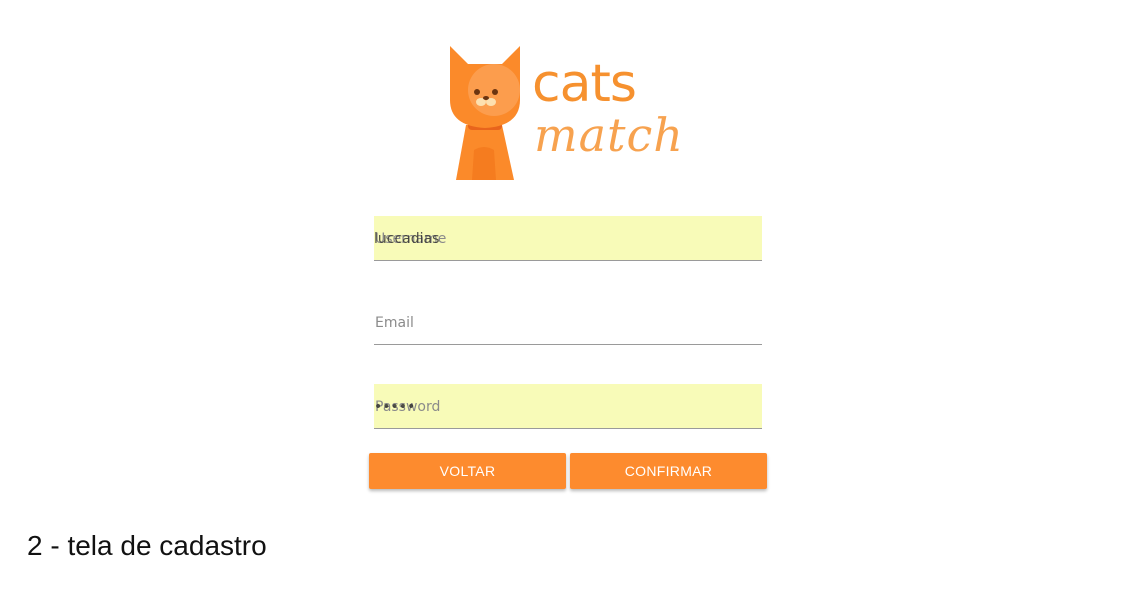 The height and width of the screenshot is (601, 1135). What do you see at coordinates (668, 471) in the screenshot?
I see `confirm-button: CONFIRMAR` at bounding box center [668, 471].